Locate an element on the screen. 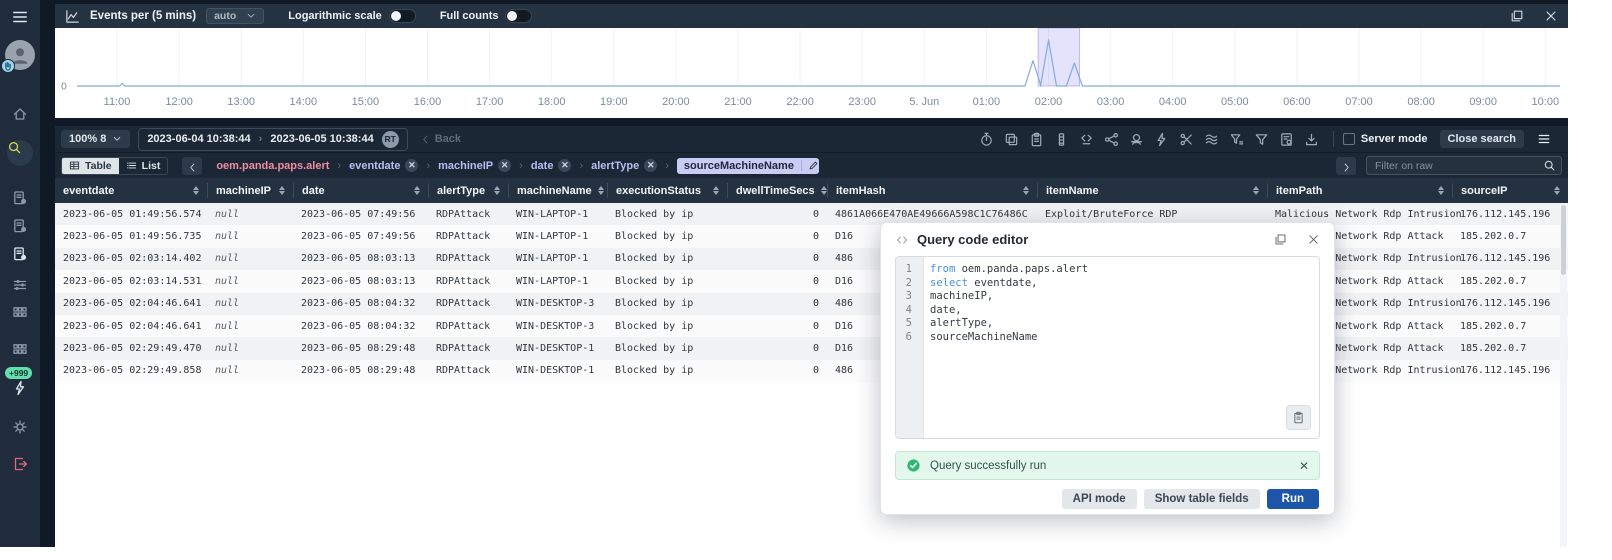 The image size is (1612, 560). stream-icon is located at coordinates (1211, 139).